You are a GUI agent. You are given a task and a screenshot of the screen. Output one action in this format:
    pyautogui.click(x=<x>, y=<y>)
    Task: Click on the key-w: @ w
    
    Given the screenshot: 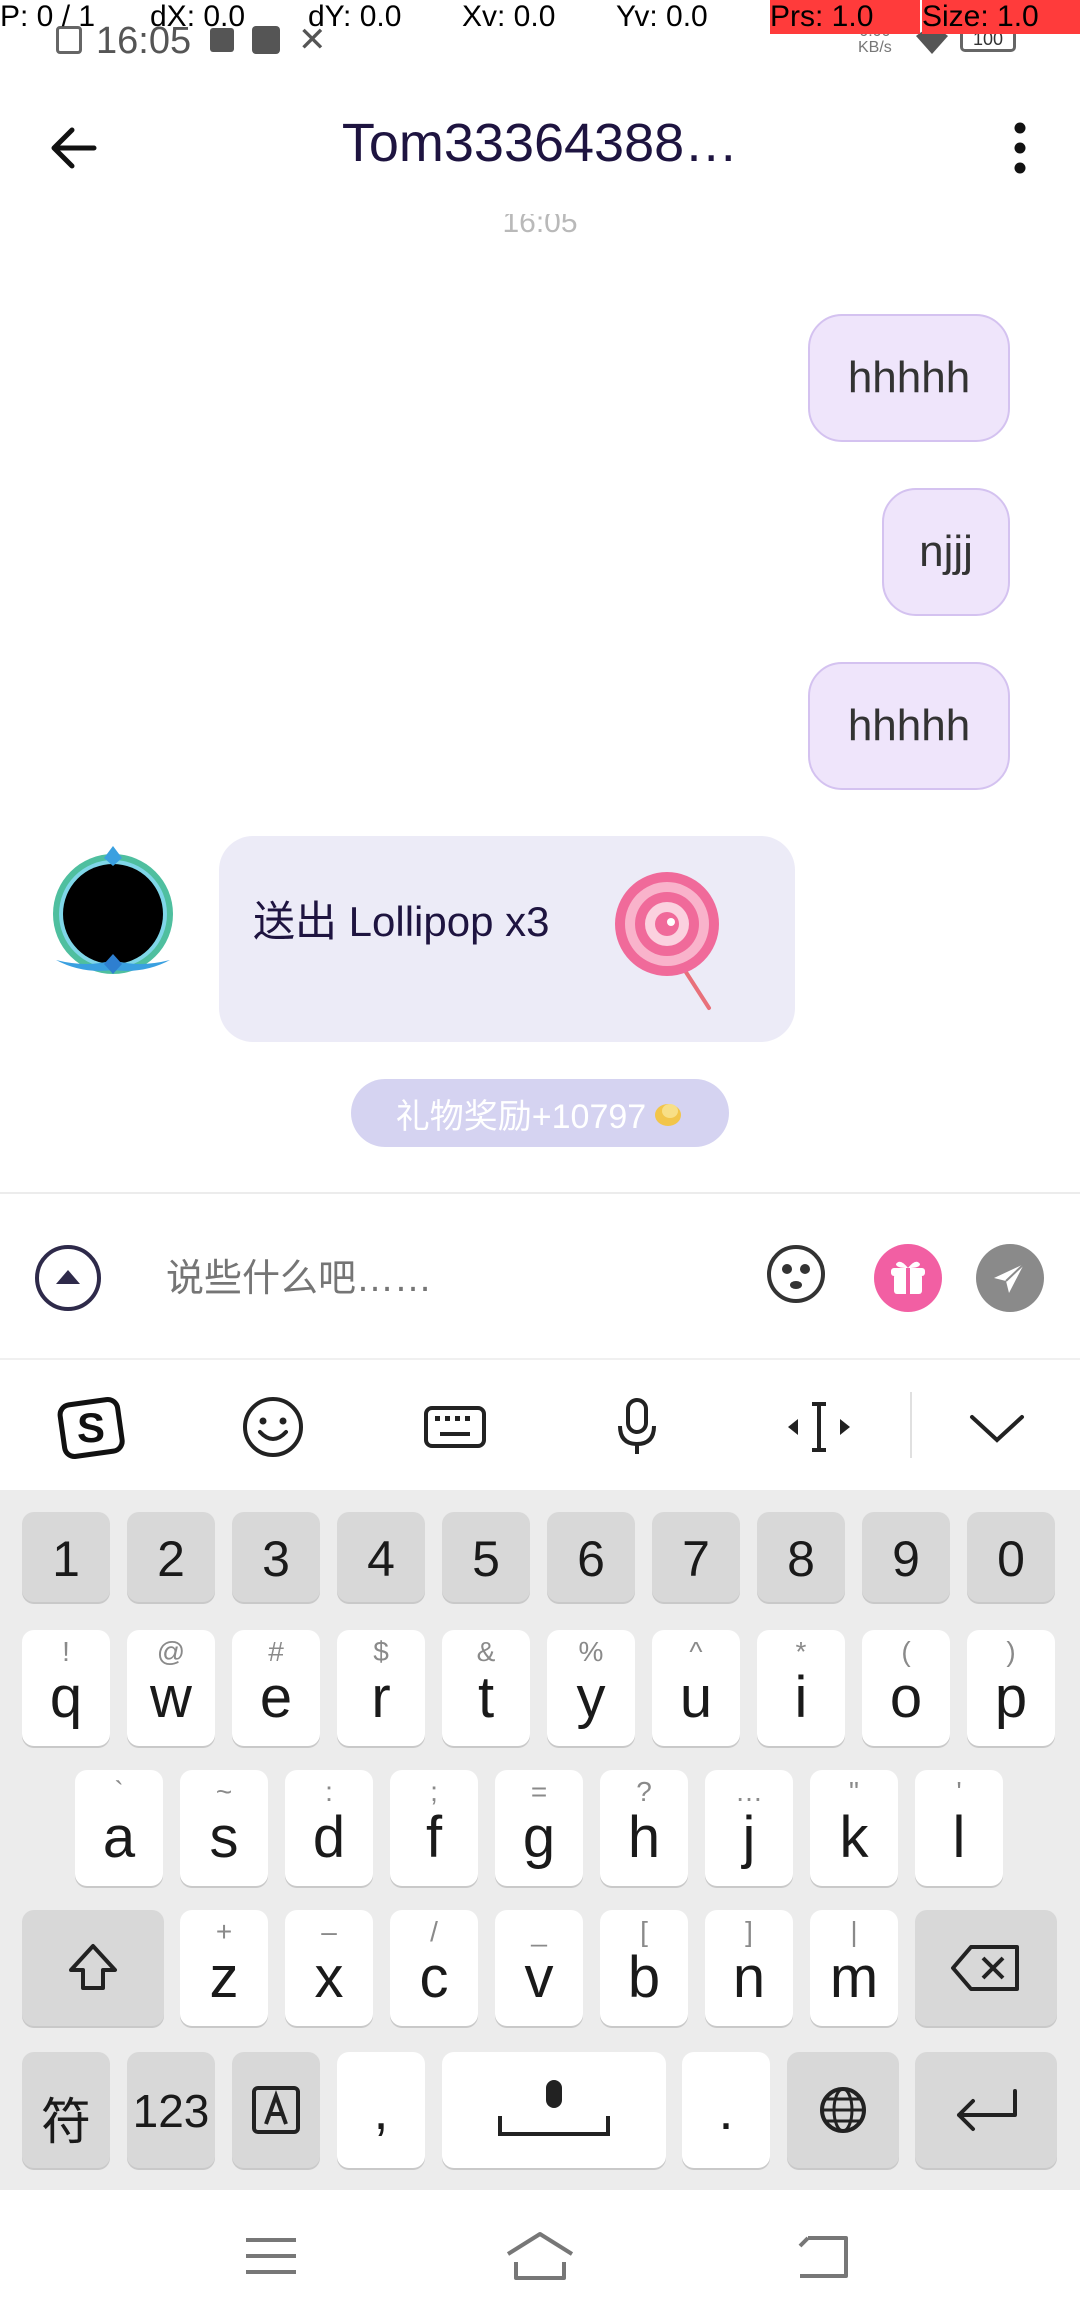 What is the action you would take?
    pyautogui.click(x=171, y=1688)
    